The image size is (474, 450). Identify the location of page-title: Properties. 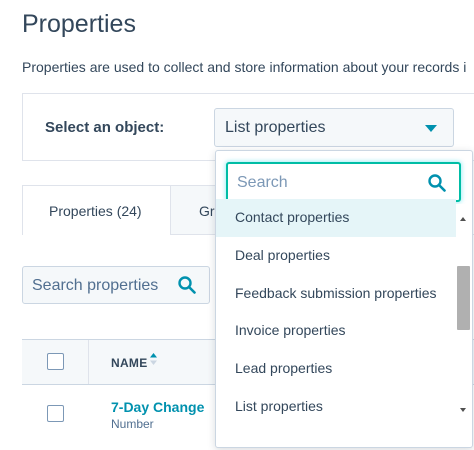
(79, 24).